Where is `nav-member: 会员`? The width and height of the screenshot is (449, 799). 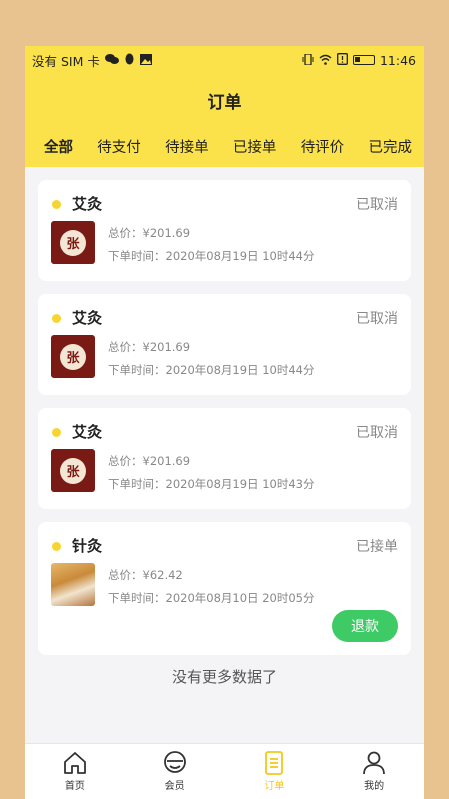
nav-member: 会员 is located at coordinates (175, 771).